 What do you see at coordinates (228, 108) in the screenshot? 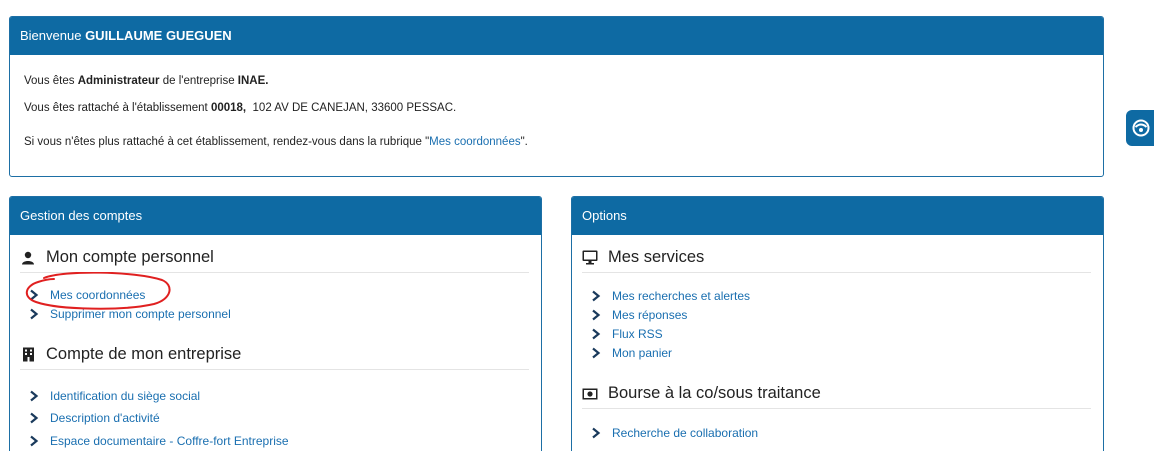
I see `establishment-code: 00018,` at bounding box center [228, 108].